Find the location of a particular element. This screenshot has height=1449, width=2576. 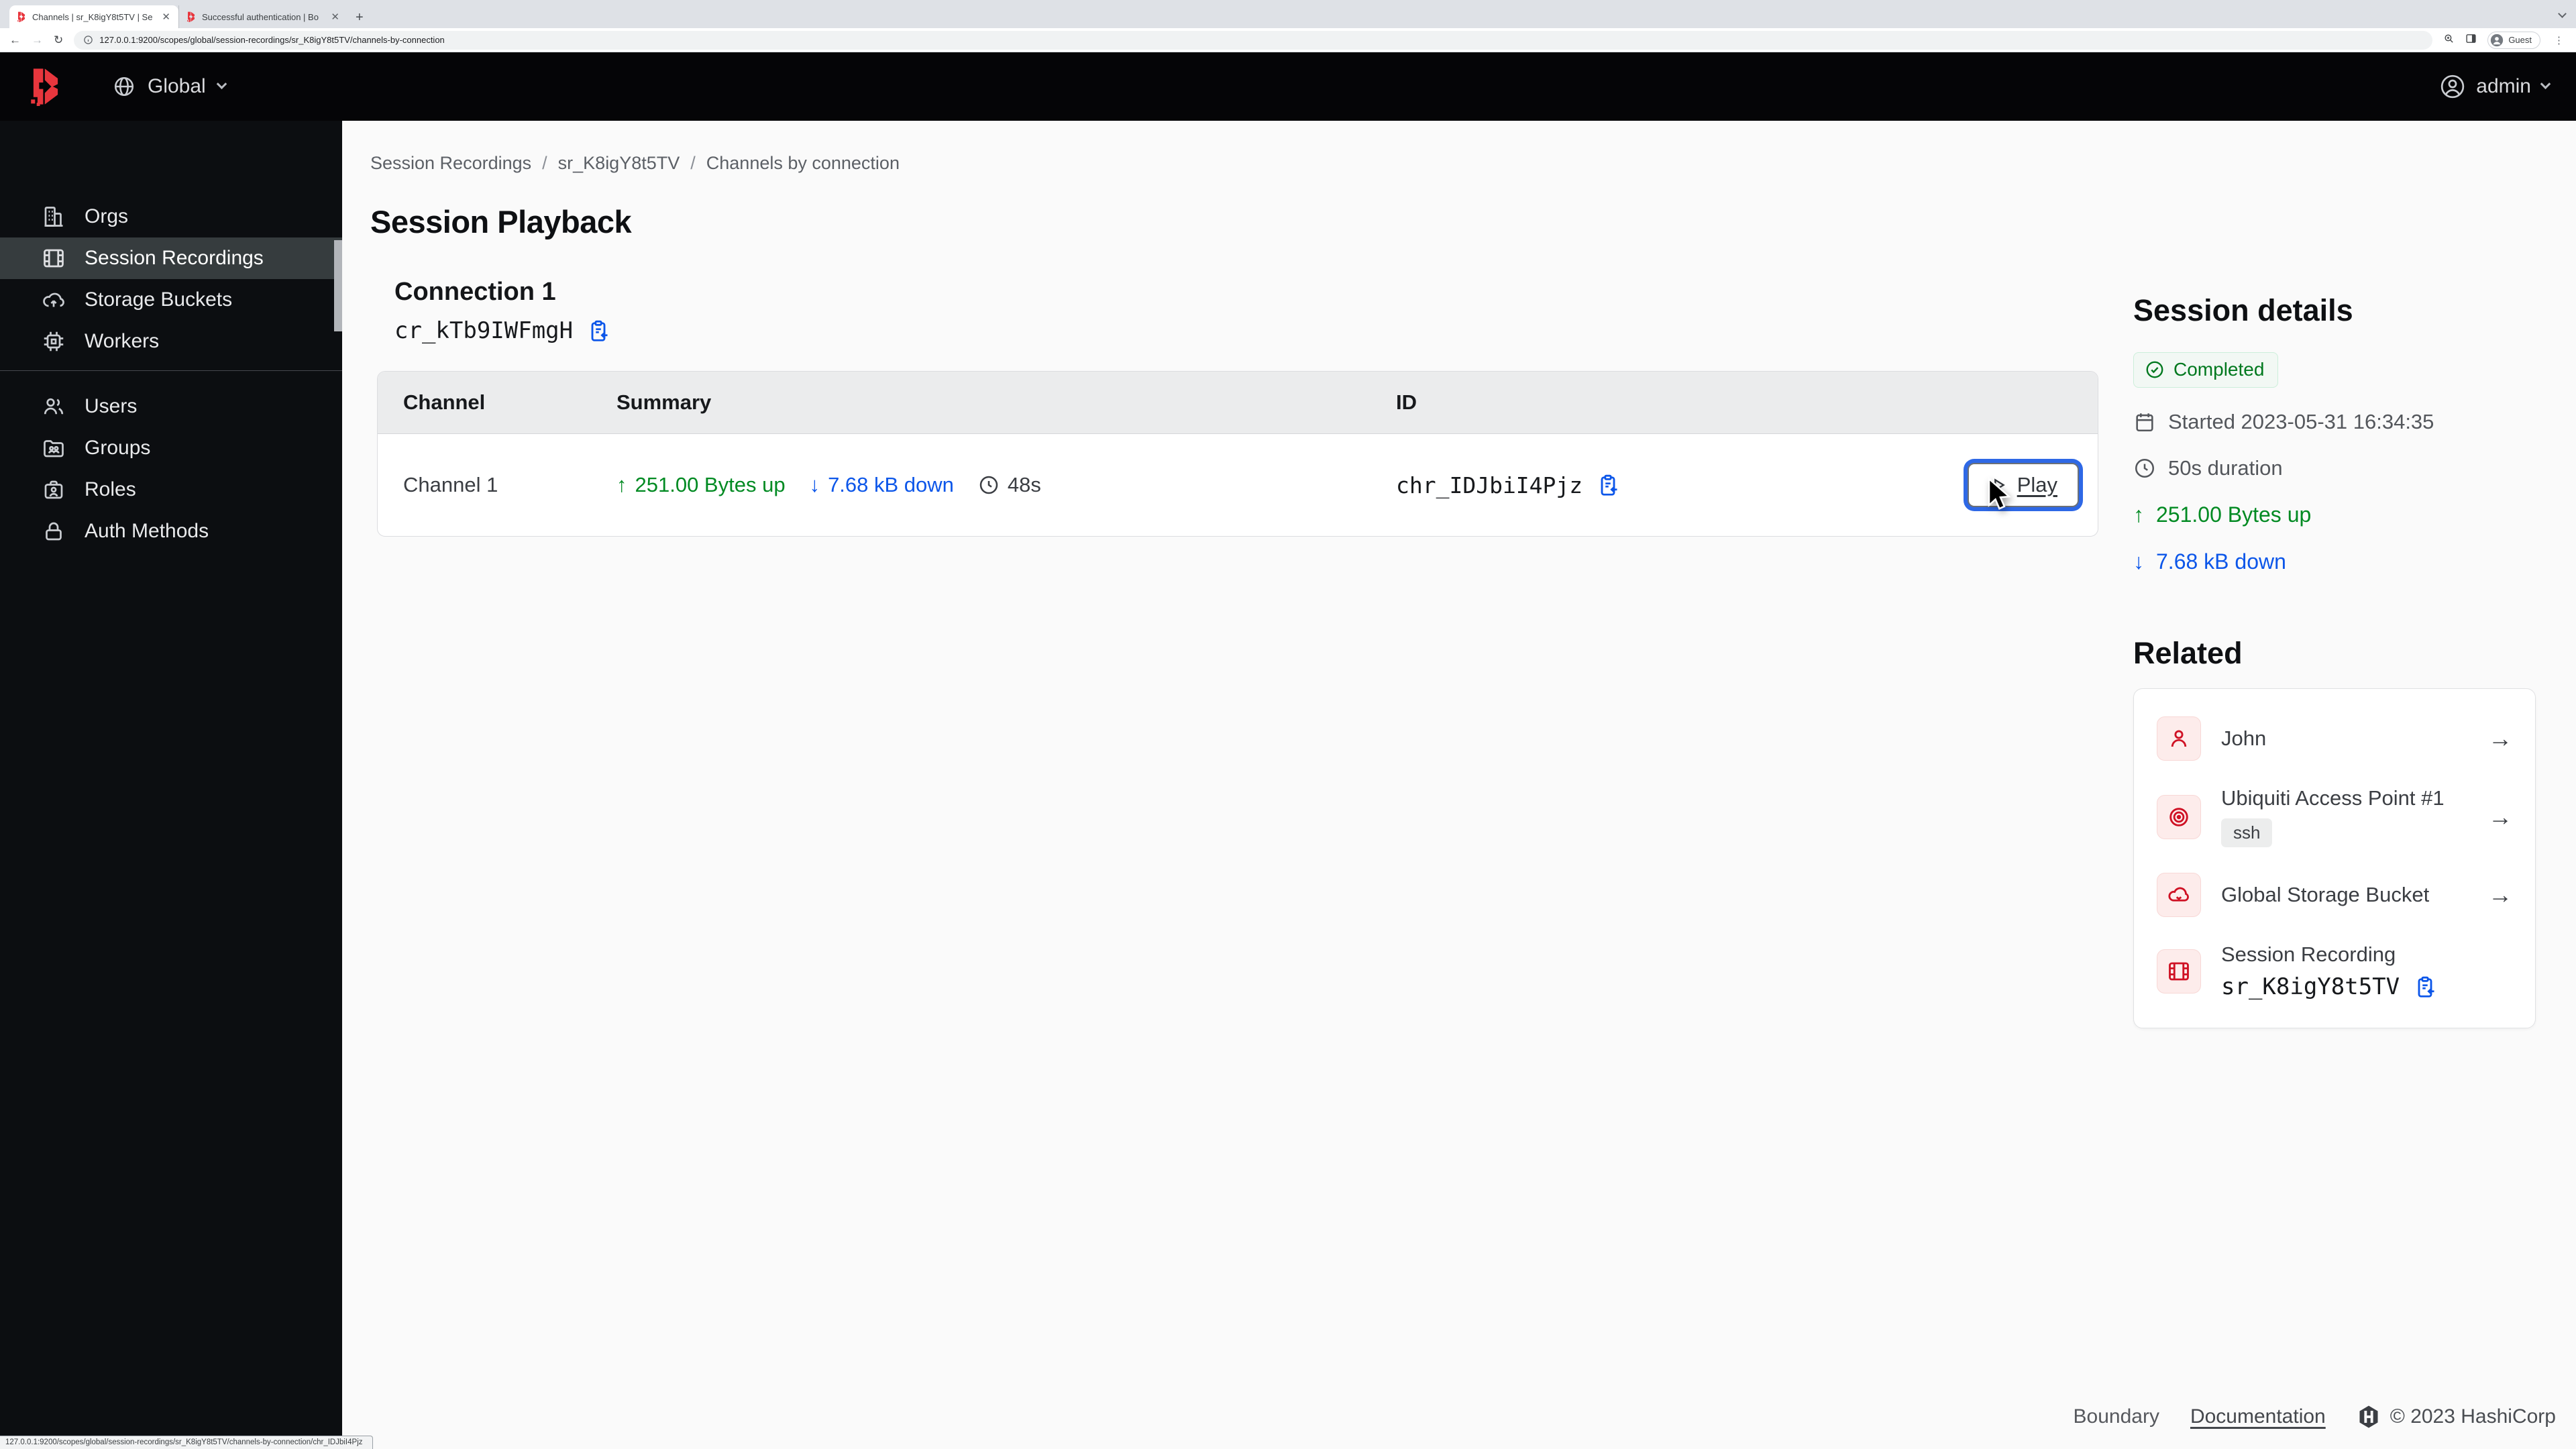

related-item-label: Ubiquiti Access Point #1 is located at coordinates (2333, 798).